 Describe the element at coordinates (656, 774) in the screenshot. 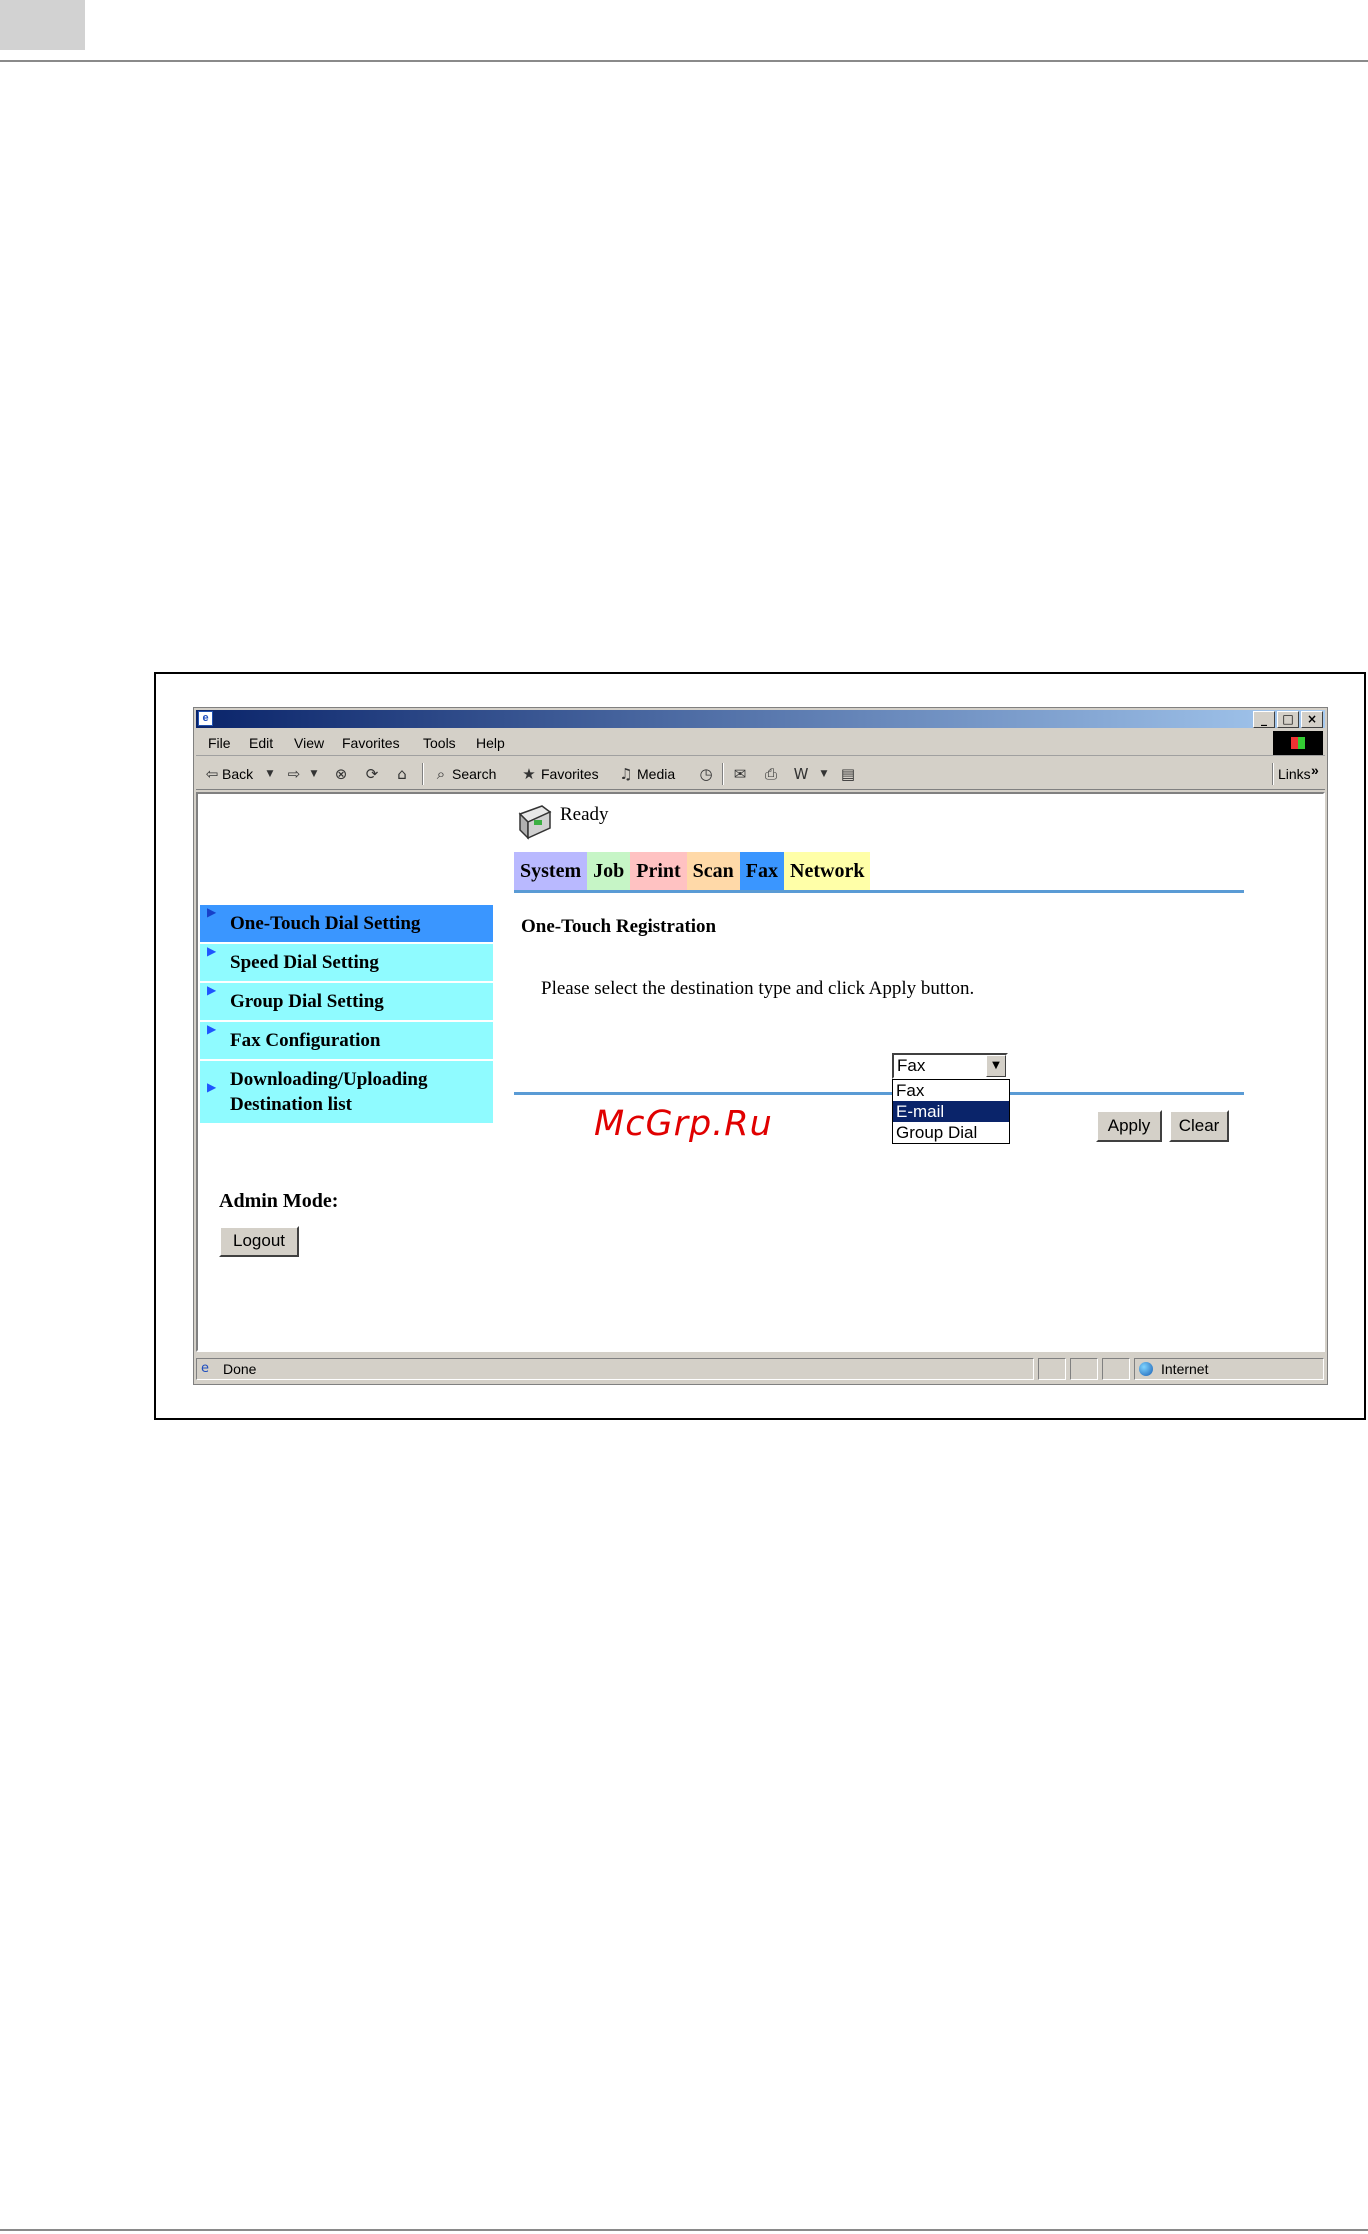

I see `media-button: Media` at that location.